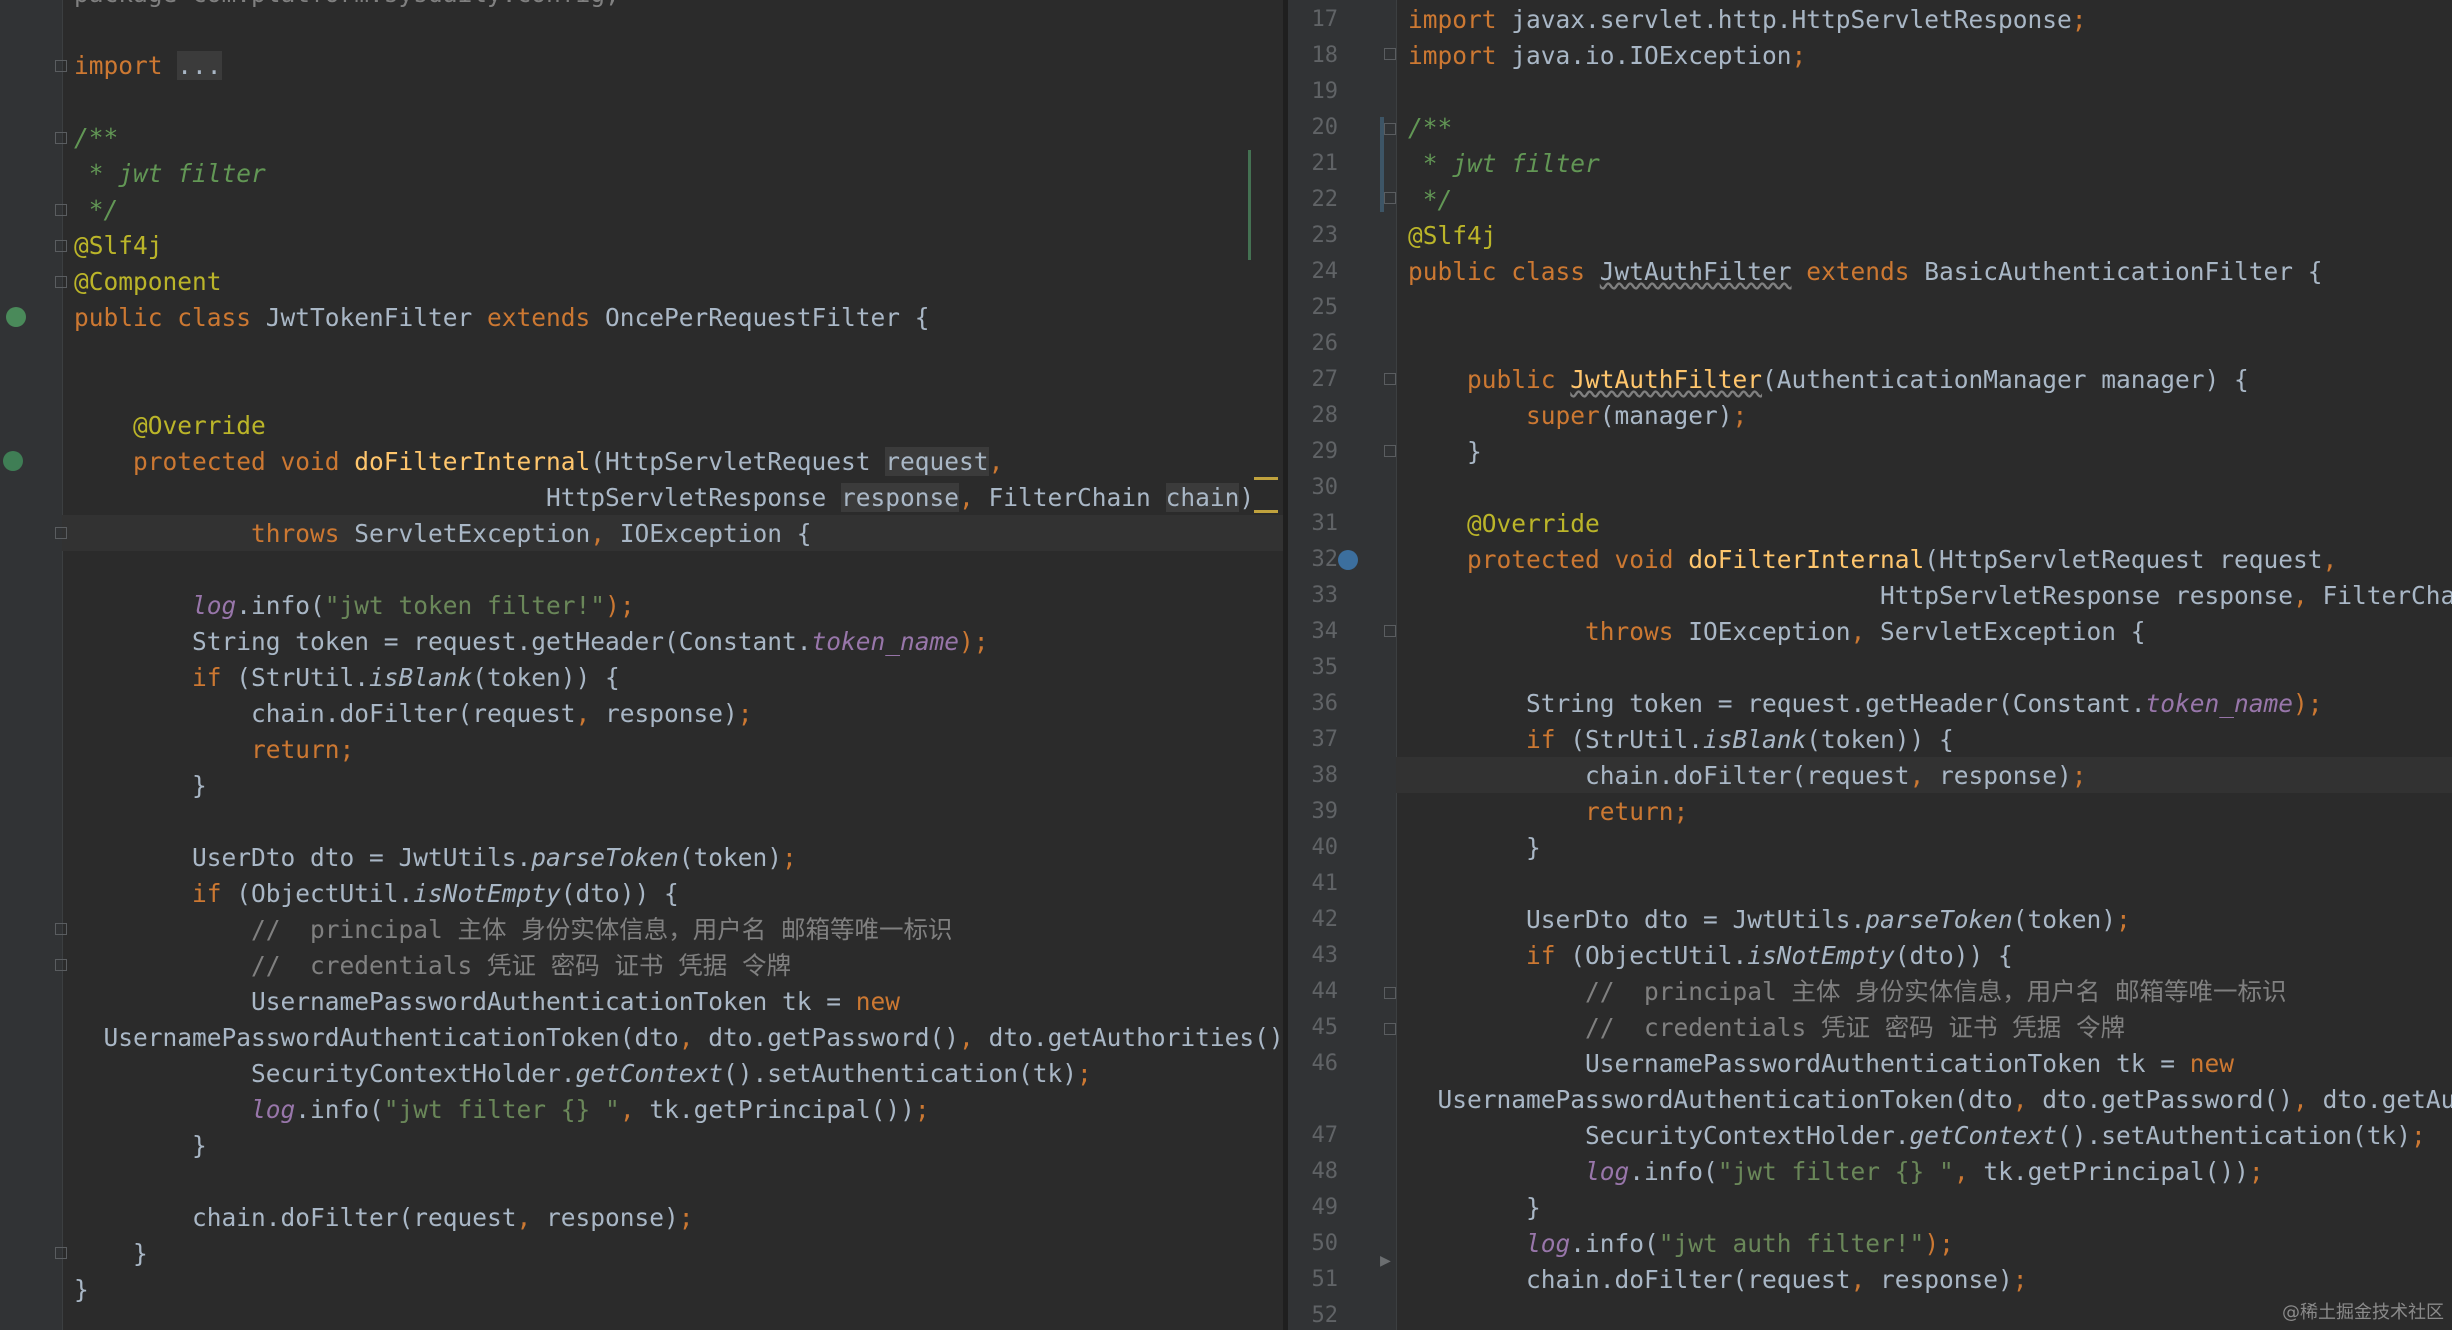 This screenshot has height=1330, width=2452. What do you see at coordinates (1851, 595) in the screenshot?
I see `code-token: HttpServletResponse response` at bounding box center [1851, 595].